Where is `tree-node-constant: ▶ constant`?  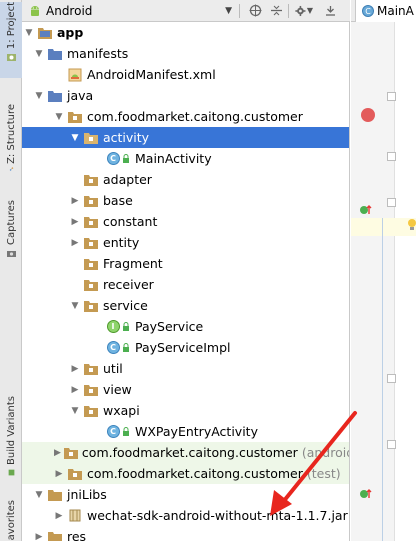
tree-node-constant: ▶ constant is located at coordinates (185, 221).